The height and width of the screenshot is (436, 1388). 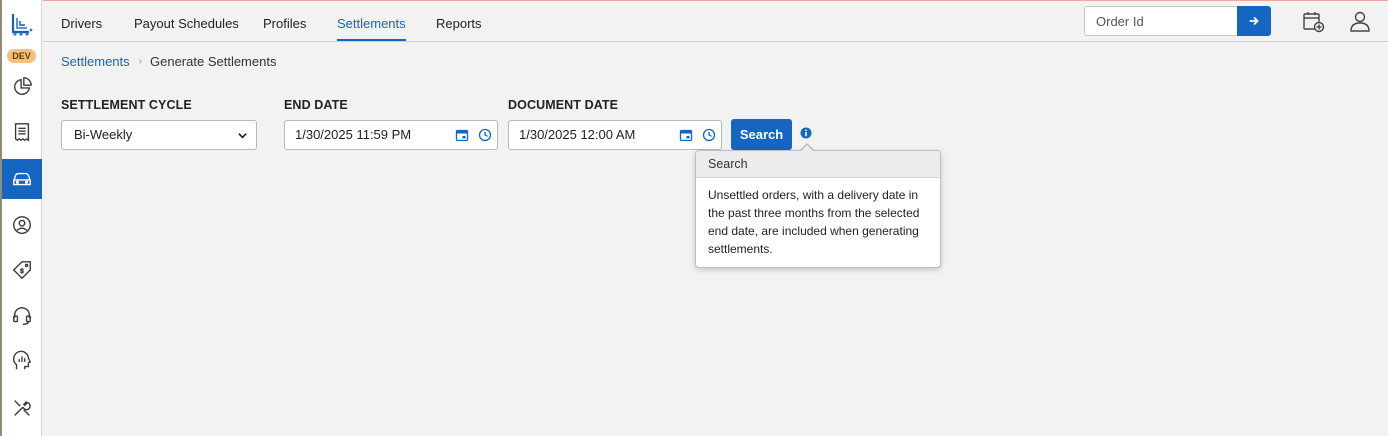 I want to click on popover-title: Search, so click(x=818, y=164).